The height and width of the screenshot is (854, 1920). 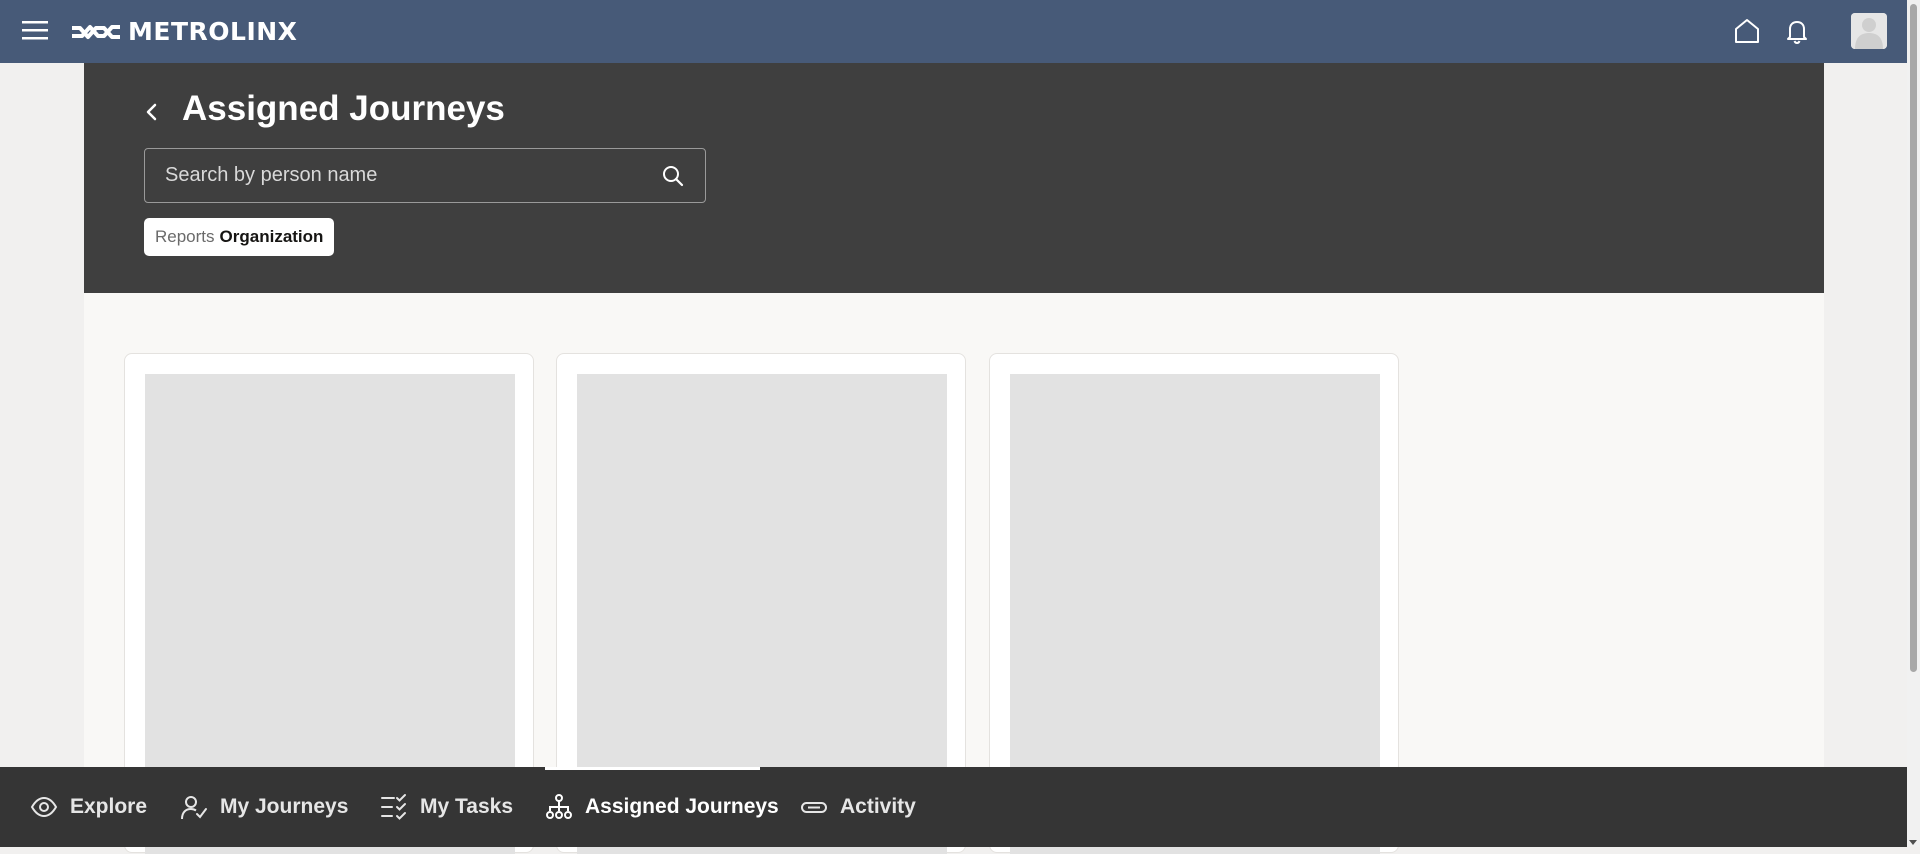 I want to click on brand-logo: METROLINX, so click(x=183, y=31).